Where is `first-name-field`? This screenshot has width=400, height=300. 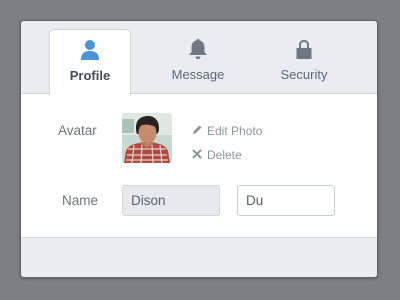 first-name-field is located at coordinates (171, 200).